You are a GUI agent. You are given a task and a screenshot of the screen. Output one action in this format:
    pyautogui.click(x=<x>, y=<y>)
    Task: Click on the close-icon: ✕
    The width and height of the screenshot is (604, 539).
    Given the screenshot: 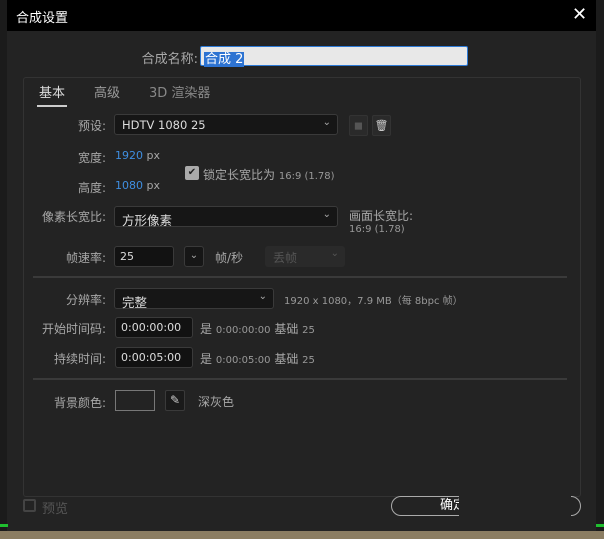 What is the action you would take?
    pyautogui.click(x=579, y=14)
    